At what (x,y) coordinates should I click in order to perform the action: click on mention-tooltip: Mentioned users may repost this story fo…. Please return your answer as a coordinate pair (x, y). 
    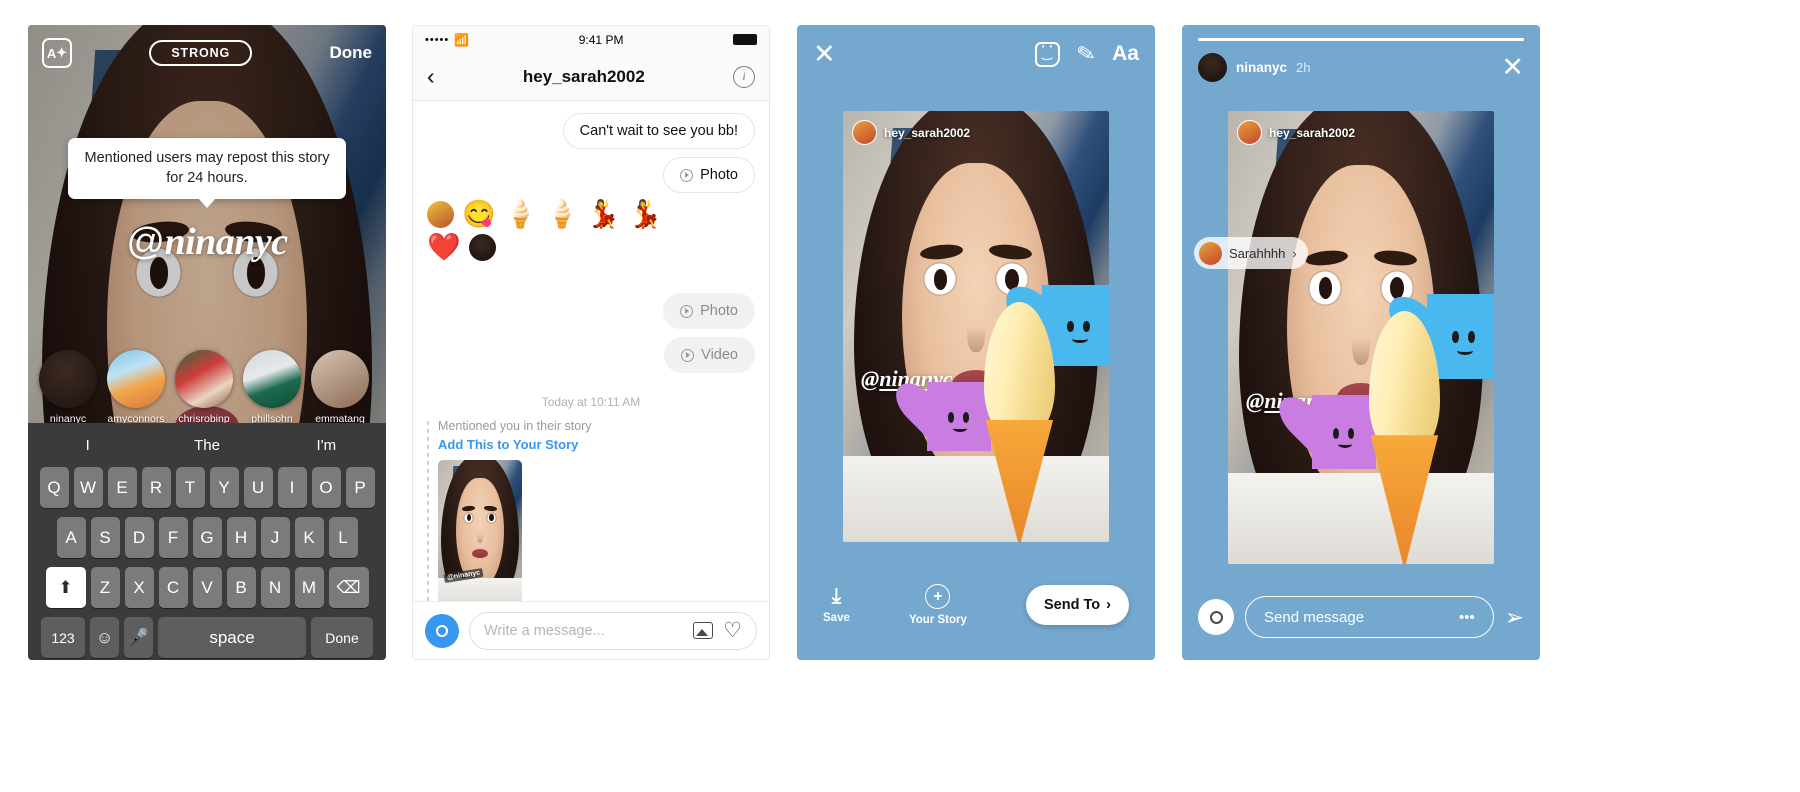
    Looking at the image, I should click on (207, 173).